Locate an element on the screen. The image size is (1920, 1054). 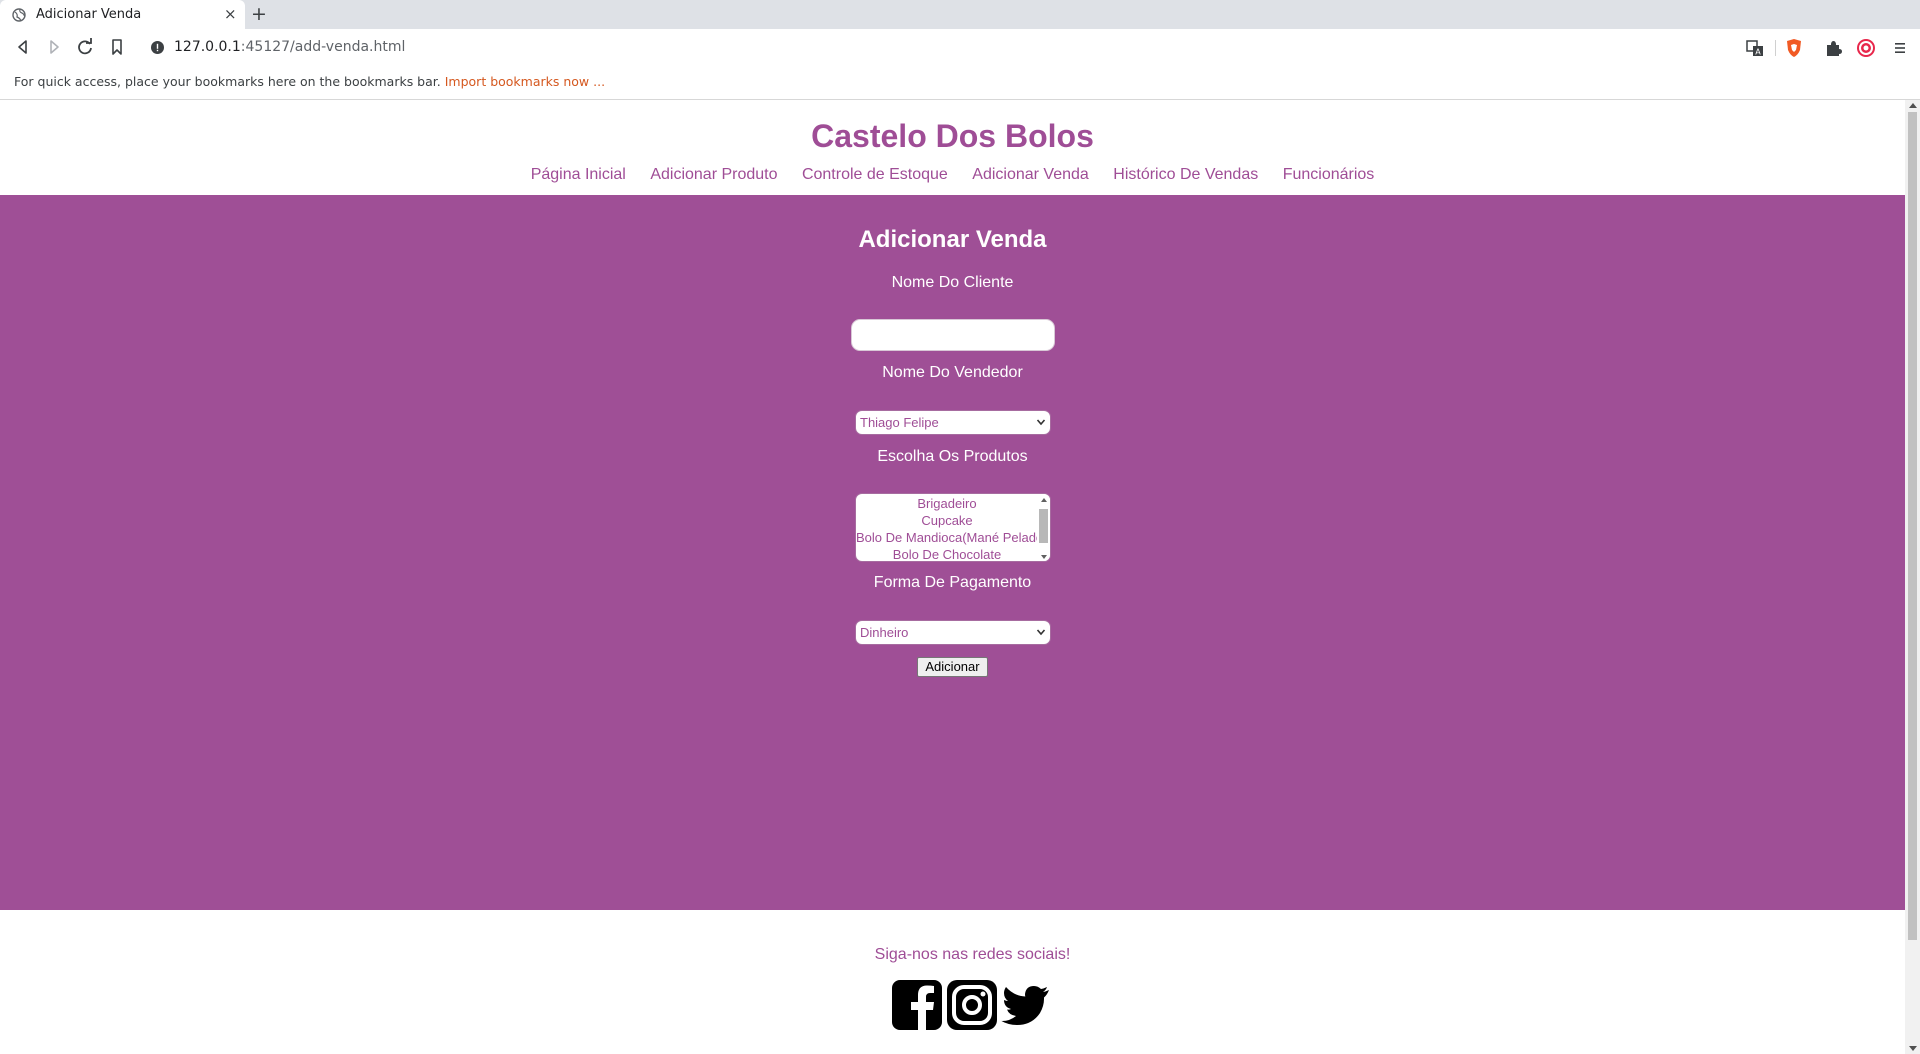
product-option: Bolo De Mandioca(Mané Pelado) is located at coordinates (947, 537).